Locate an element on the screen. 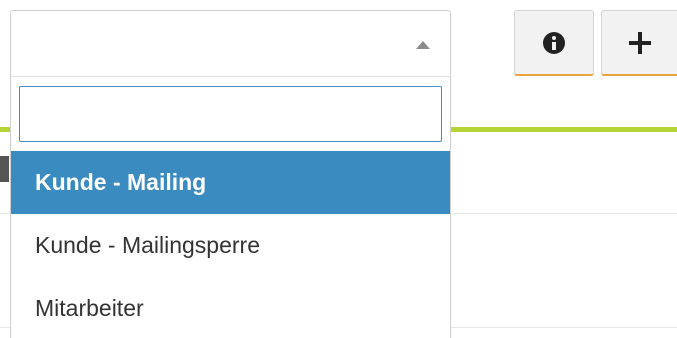 The height and width of the screenshot is (338, 677). info-circle-icon is located at coordinates (554, 42).